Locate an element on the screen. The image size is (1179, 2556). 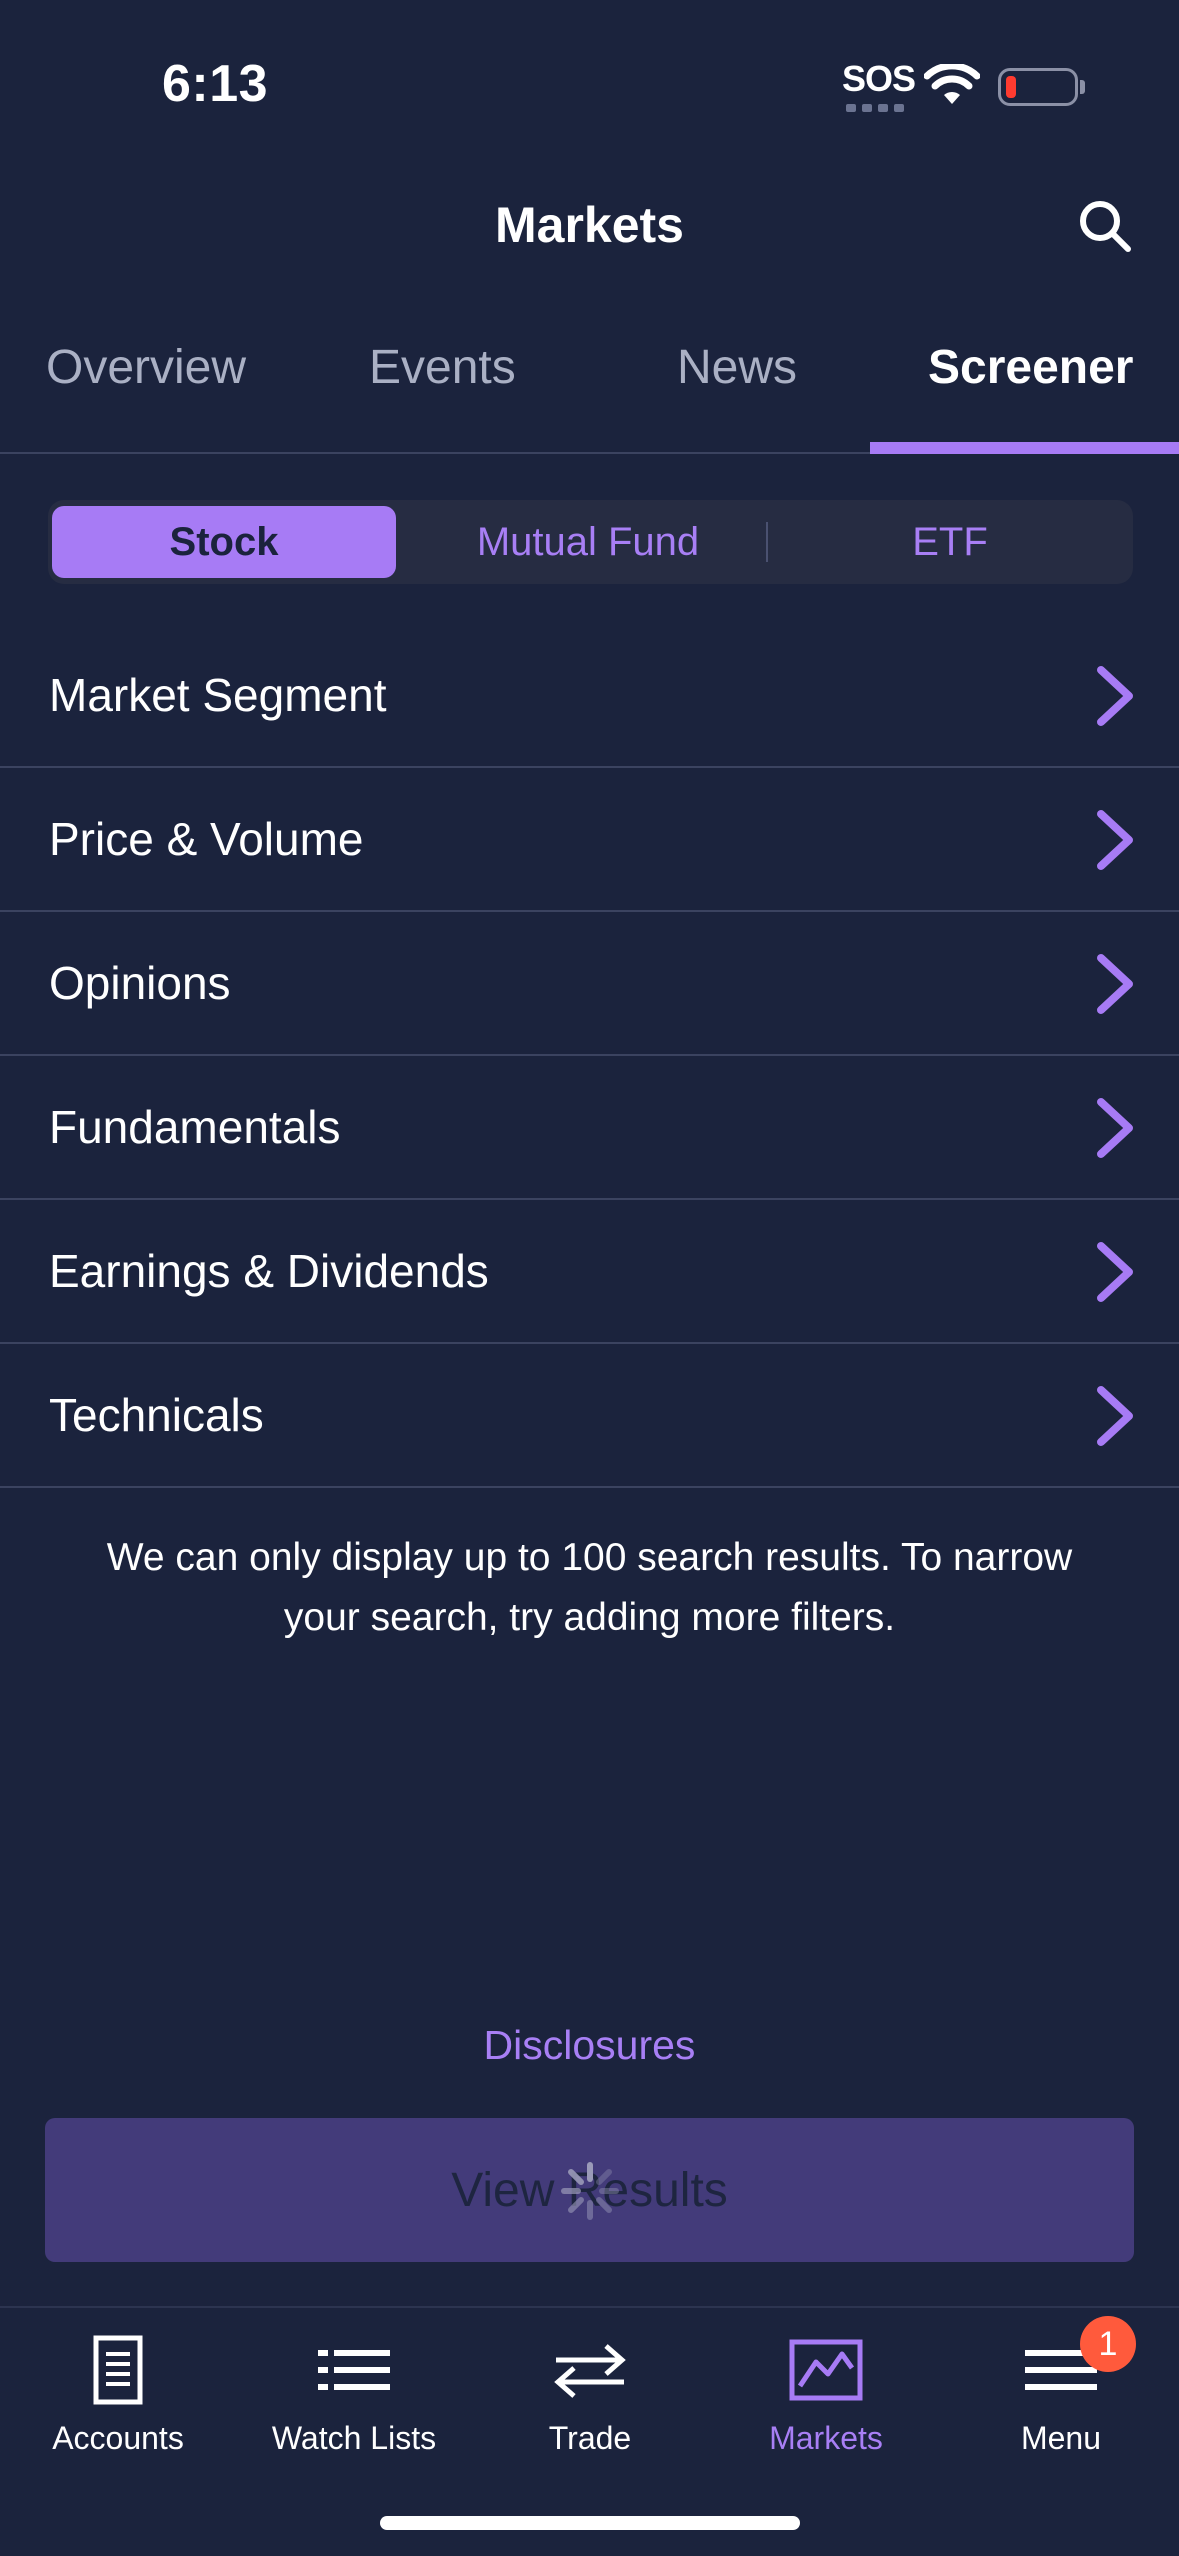
nav-menu: Menu is located at coordinates (1061, 2408).